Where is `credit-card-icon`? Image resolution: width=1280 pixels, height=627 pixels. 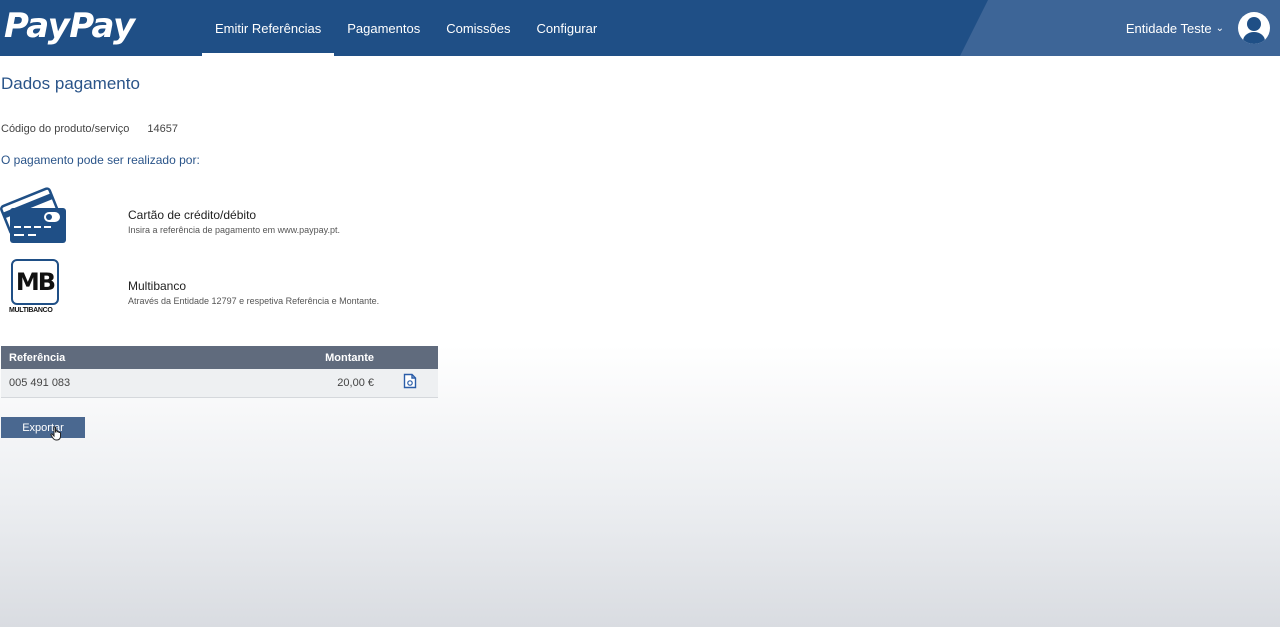
credit-card-icon is located at coordinates (36, 218).